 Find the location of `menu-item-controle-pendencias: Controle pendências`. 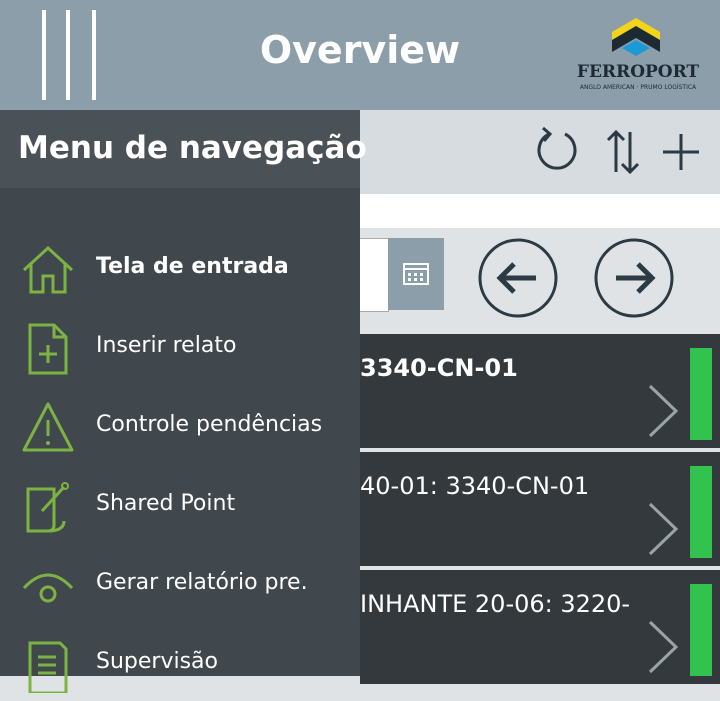

menu-item-controle-pendencias: Controle pendências is located at coordinates (180, 428).